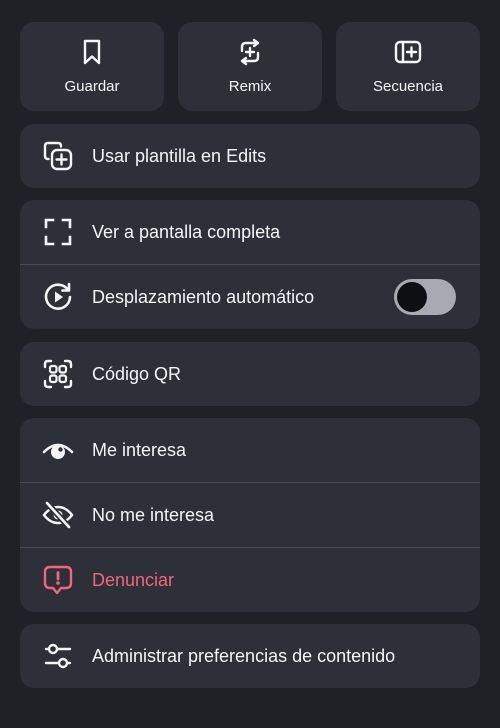  I want to click on remix-button-label: Remix, so click(250, 86).